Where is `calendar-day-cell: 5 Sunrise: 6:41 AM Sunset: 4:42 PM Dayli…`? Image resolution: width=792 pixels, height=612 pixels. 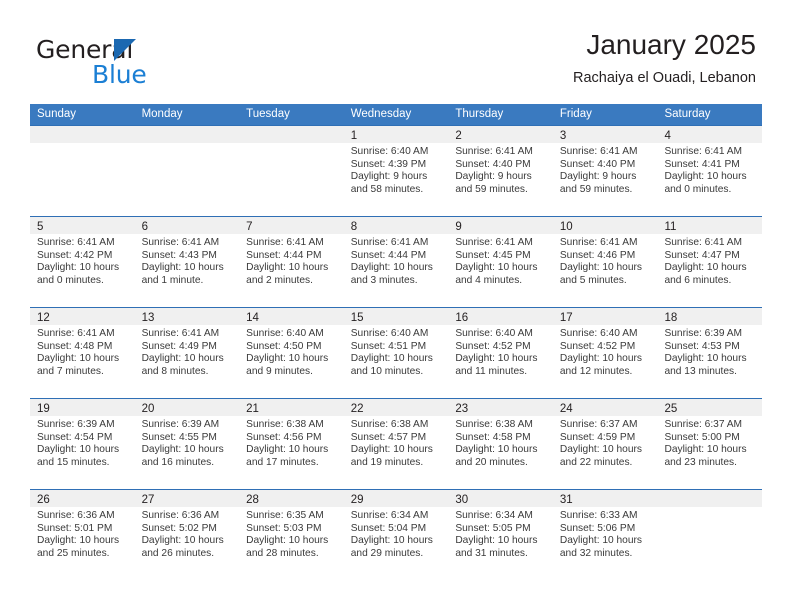 calendar-day-cell: 5 Sunrise: 6:41 AM Sunset: 4:42 PM Dayli… is located at coordinates (82, 262).